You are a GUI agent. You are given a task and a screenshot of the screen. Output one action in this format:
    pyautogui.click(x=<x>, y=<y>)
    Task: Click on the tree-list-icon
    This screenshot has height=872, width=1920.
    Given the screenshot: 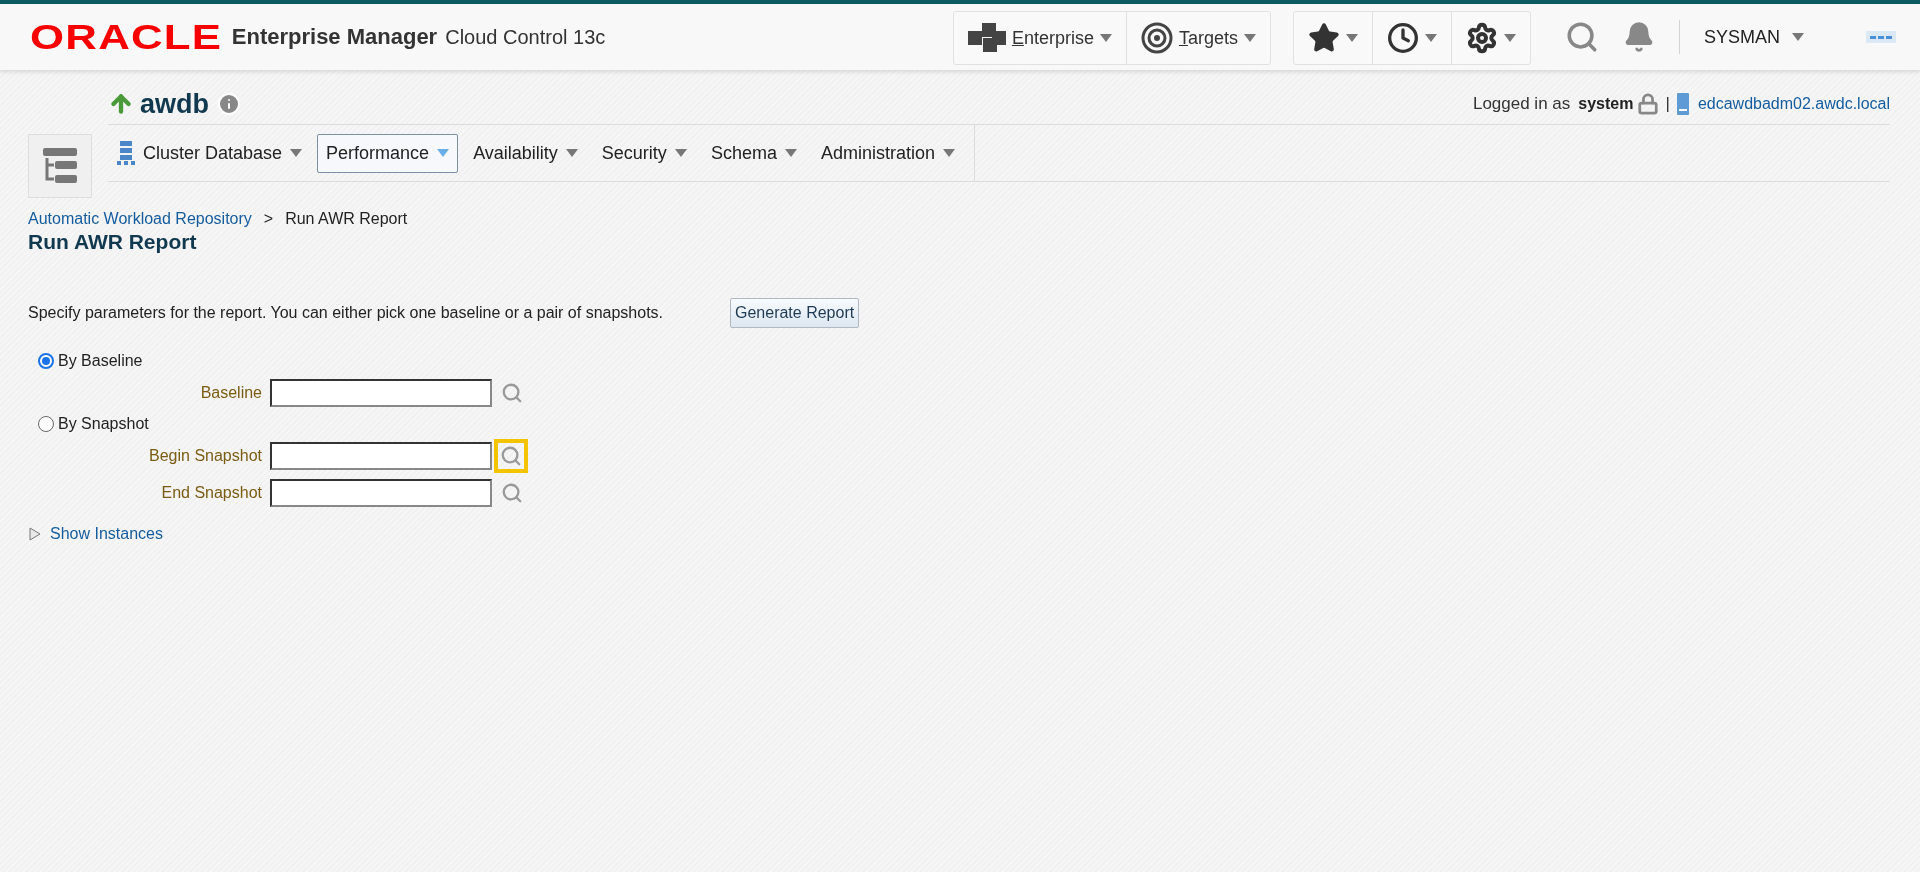 What is the action you would take?
    pyautogui.click(x=60, y=166)
    